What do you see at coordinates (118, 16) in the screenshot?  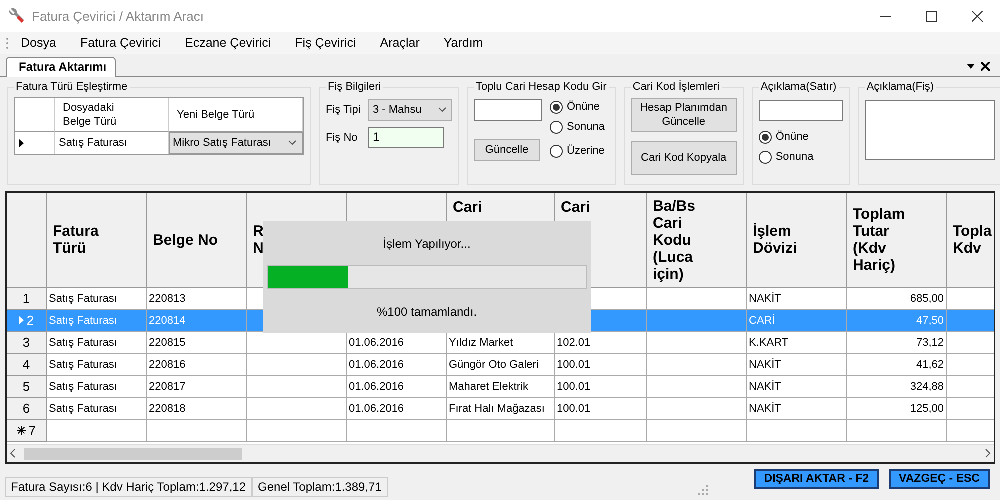 I see `window-title: Fatura Çevirici / Aktarım Aracı` at bounding box center [118, 16].